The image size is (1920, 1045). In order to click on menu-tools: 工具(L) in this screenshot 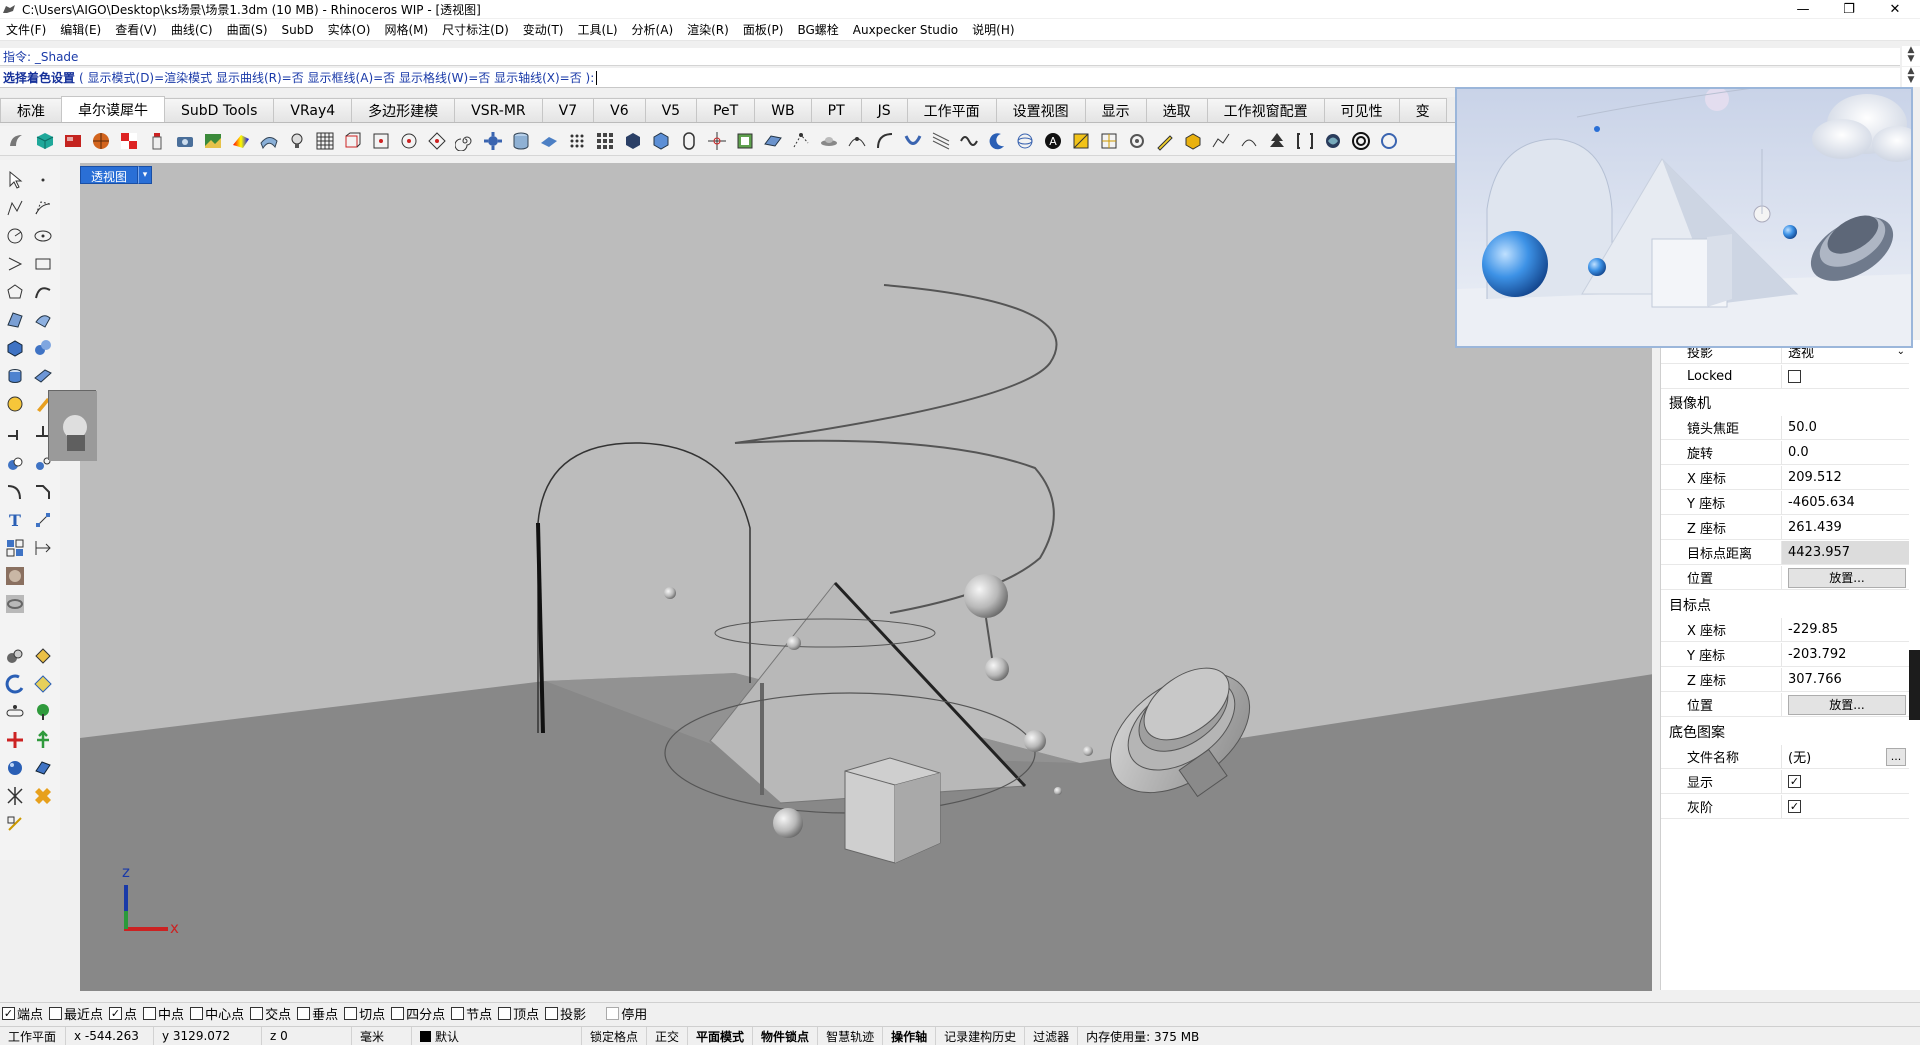, I will do `click(597, 29)`.